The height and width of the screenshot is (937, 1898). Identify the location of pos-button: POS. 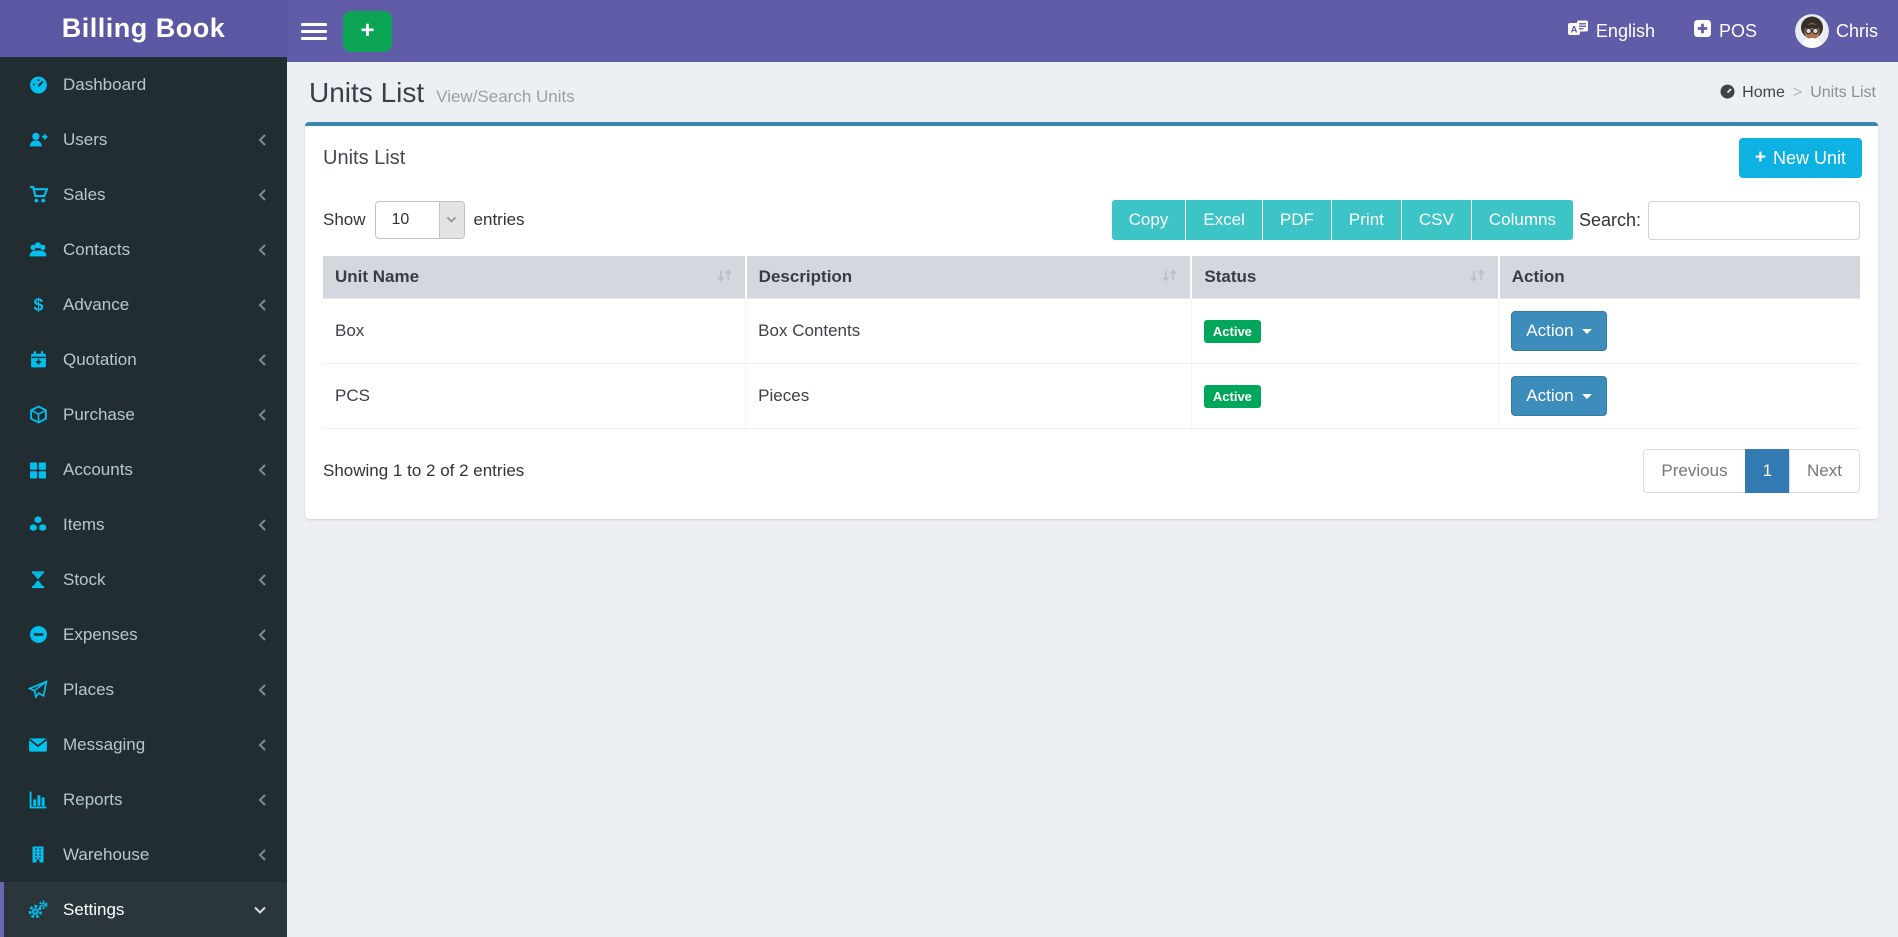
(1725, 31).